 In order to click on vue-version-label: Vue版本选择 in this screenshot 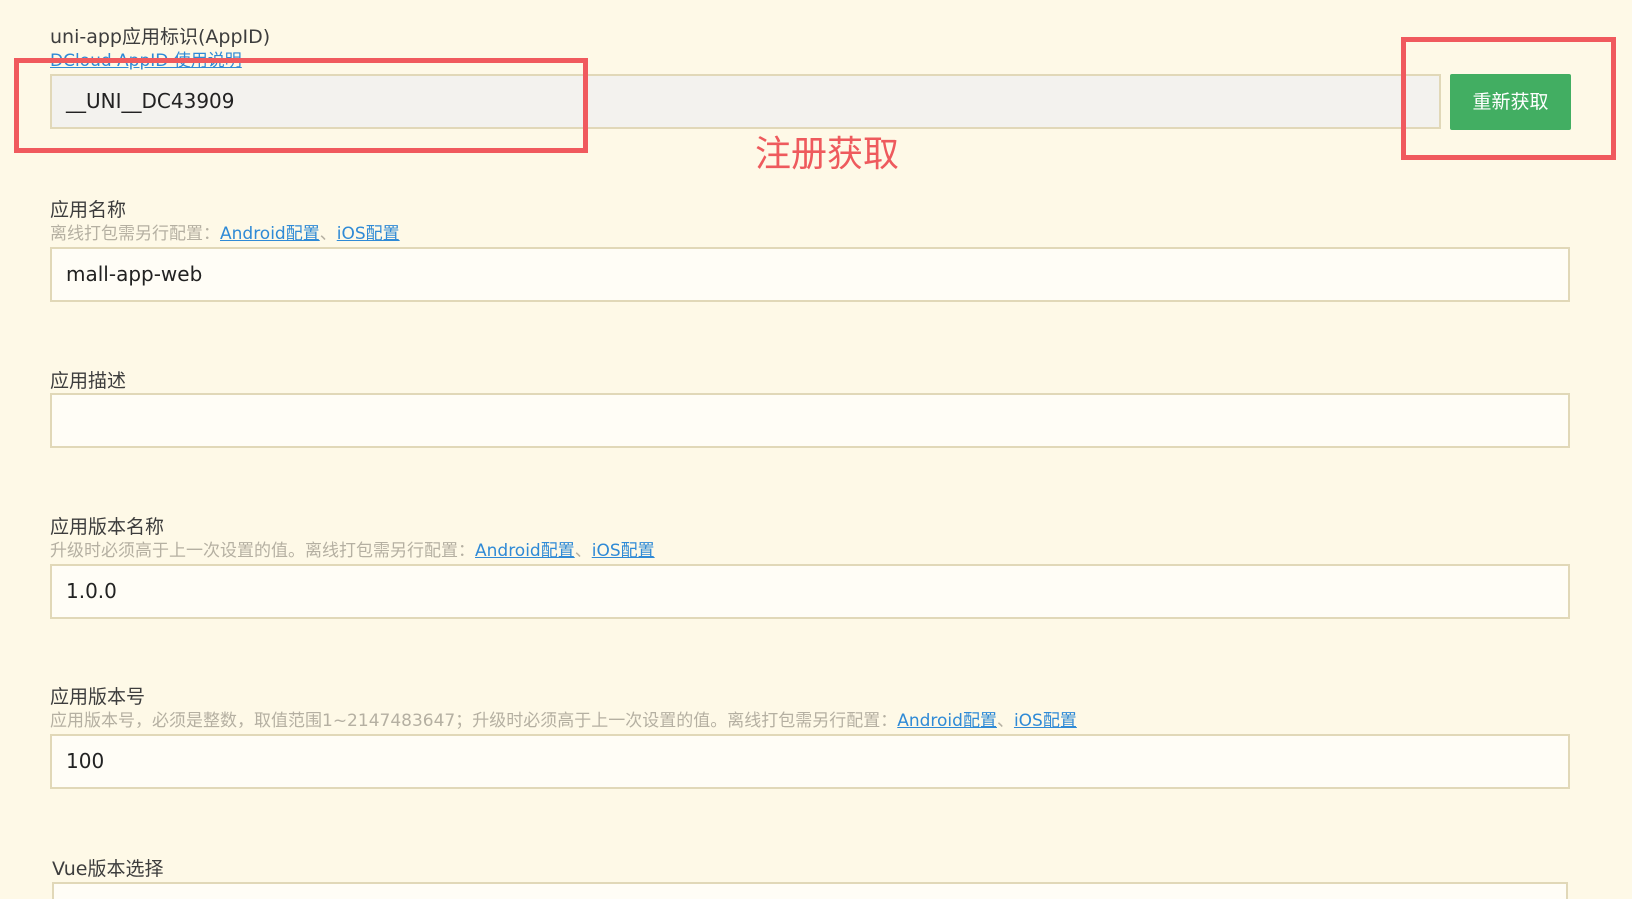, I will do `click(108, 869)`.